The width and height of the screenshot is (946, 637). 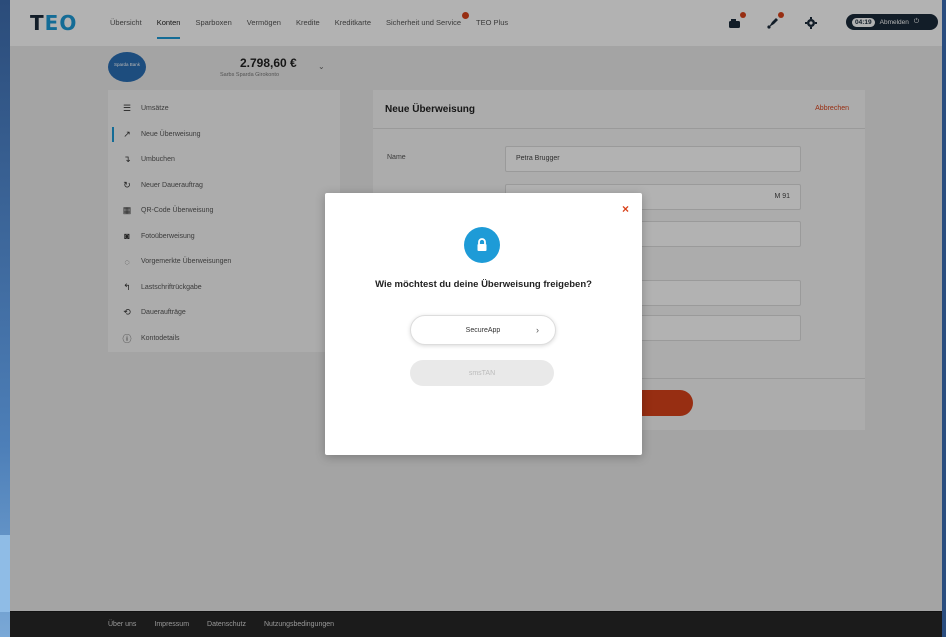 What do you see at coordinates (537, 330) in the screenshot?
I see `chevron-right-icon: ›` at bounding box center [537, 330].